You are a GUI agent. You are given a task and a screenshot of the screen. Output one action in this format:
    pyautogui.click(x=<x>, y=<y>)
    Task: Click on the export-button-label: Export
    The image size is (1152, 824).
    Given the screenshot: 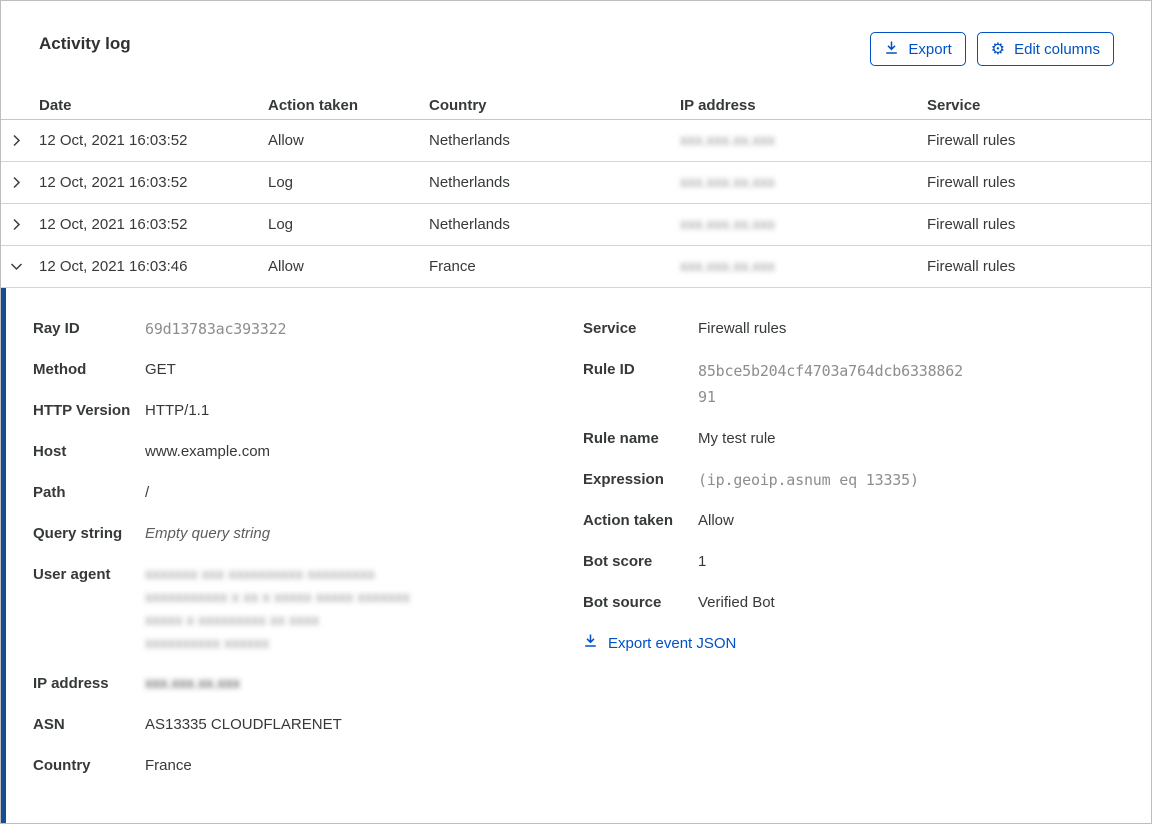 What is the action you would take?
    pyautogui.click(x=930, y=49)
    